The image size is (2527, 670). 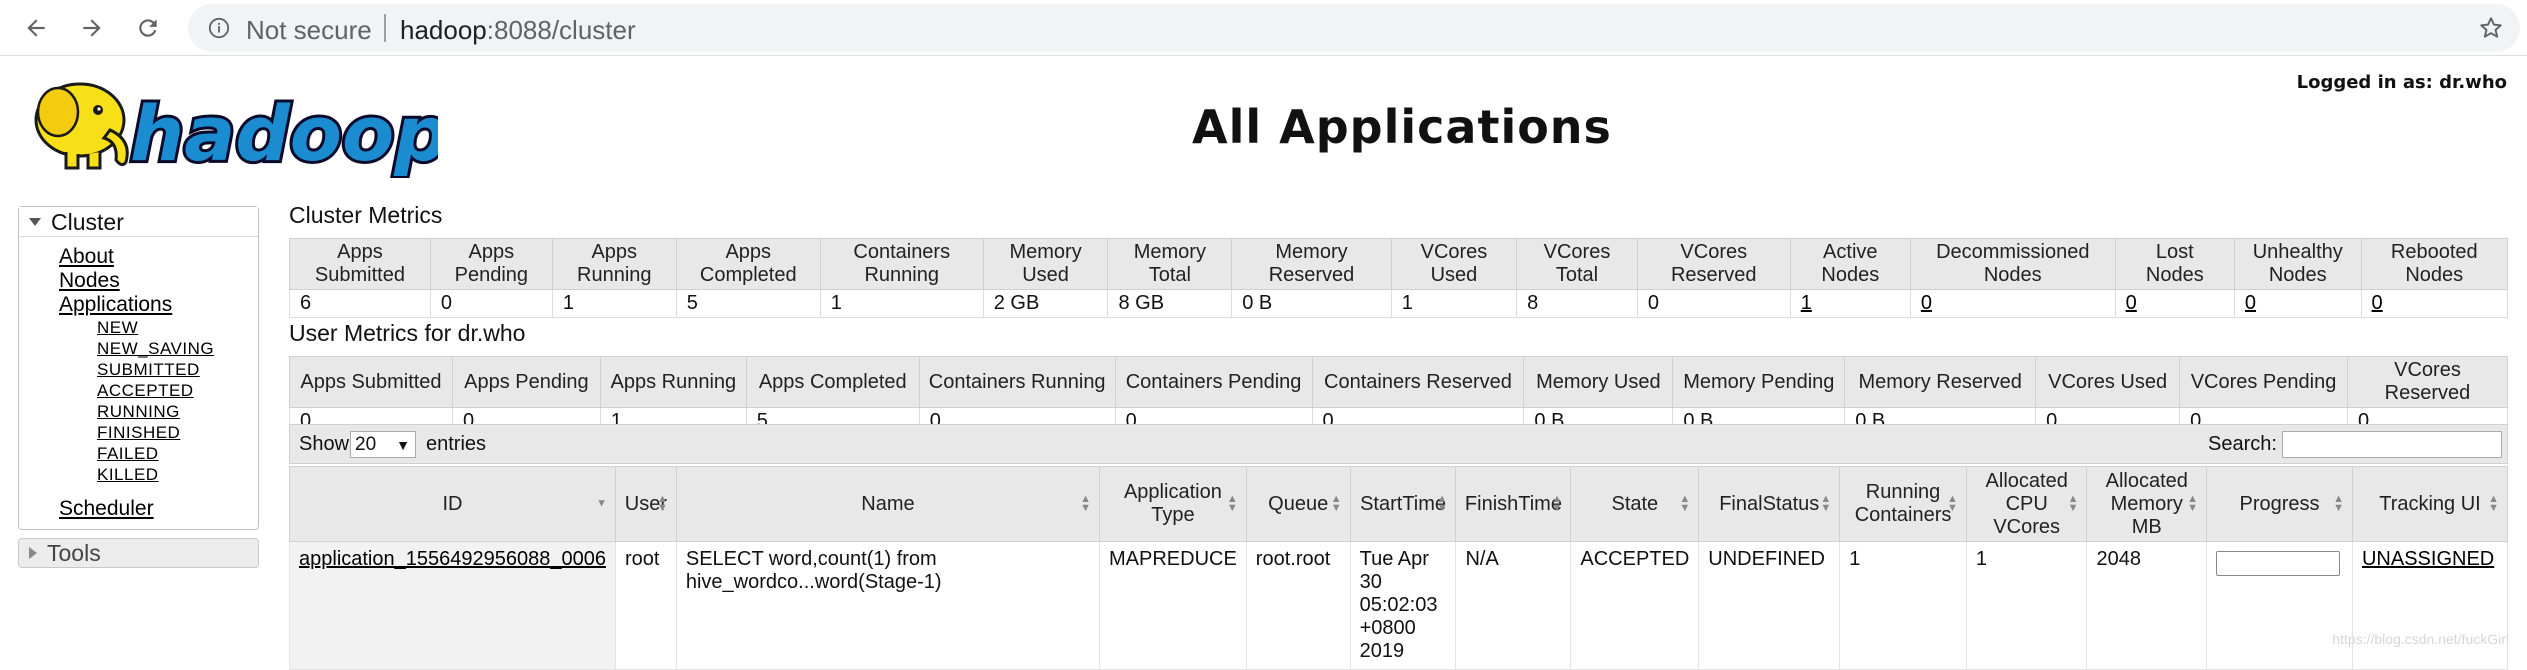 What do you see at coordinates (284, 133) in the screenshot?
I see `svg-text: hadoop` at bounding box center [284, 133].